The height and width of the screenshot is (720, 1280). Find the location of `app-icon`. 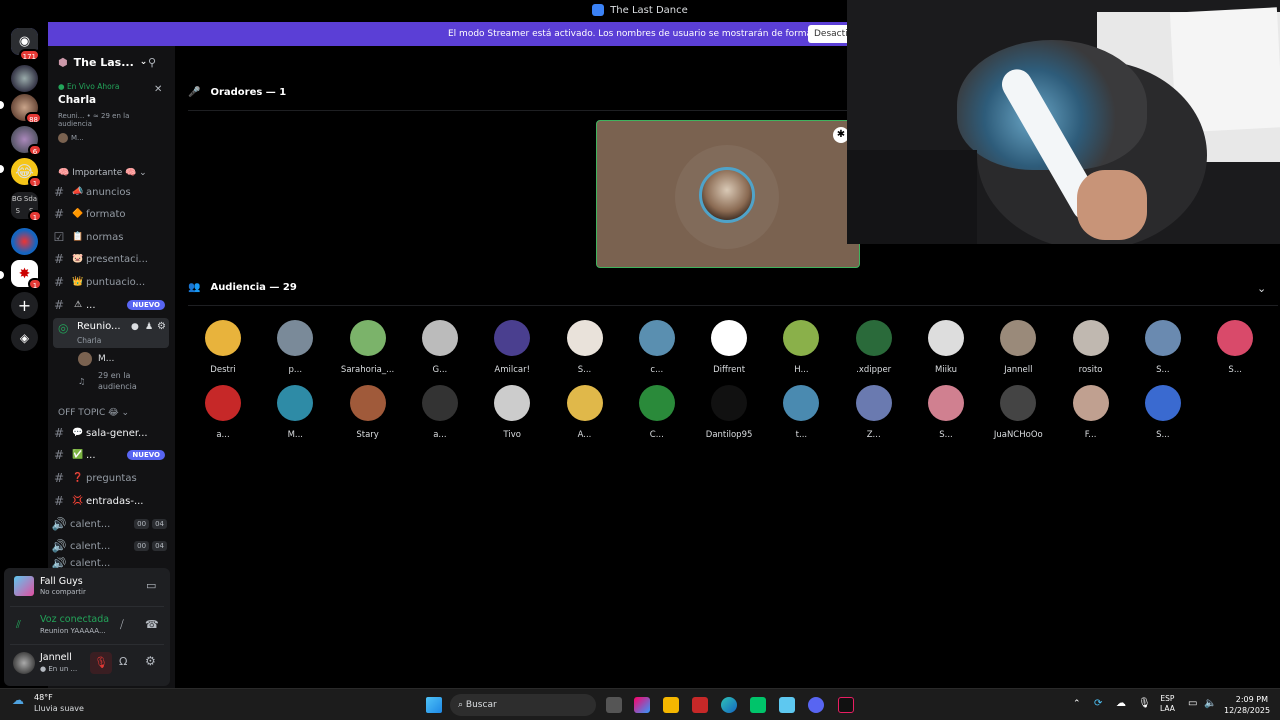

app-icon is located at coordinates (758, 705).